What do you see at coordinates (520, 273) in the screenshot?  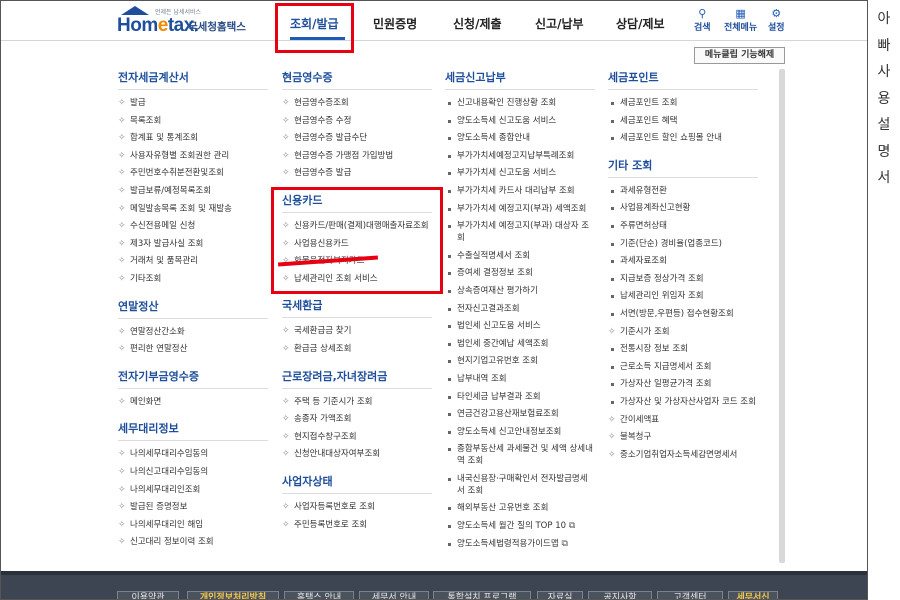 I see `menu-item: 증여세 결정정보 조회` at bounding box center [520, 273].